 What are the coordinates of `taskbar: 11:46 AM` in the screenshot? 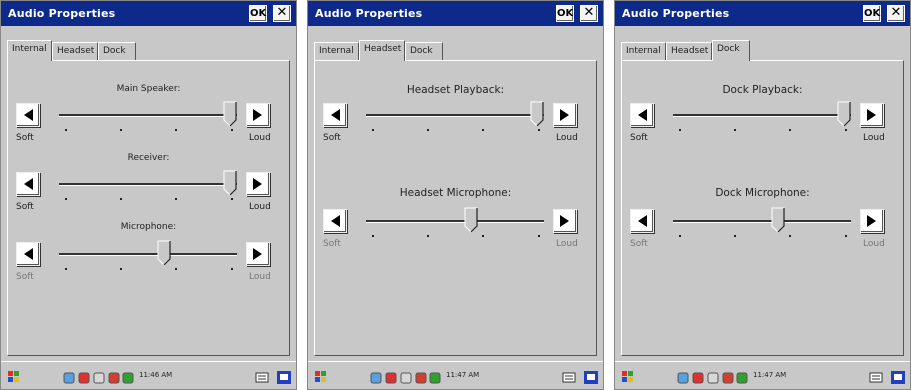 It's located at (148, 375).